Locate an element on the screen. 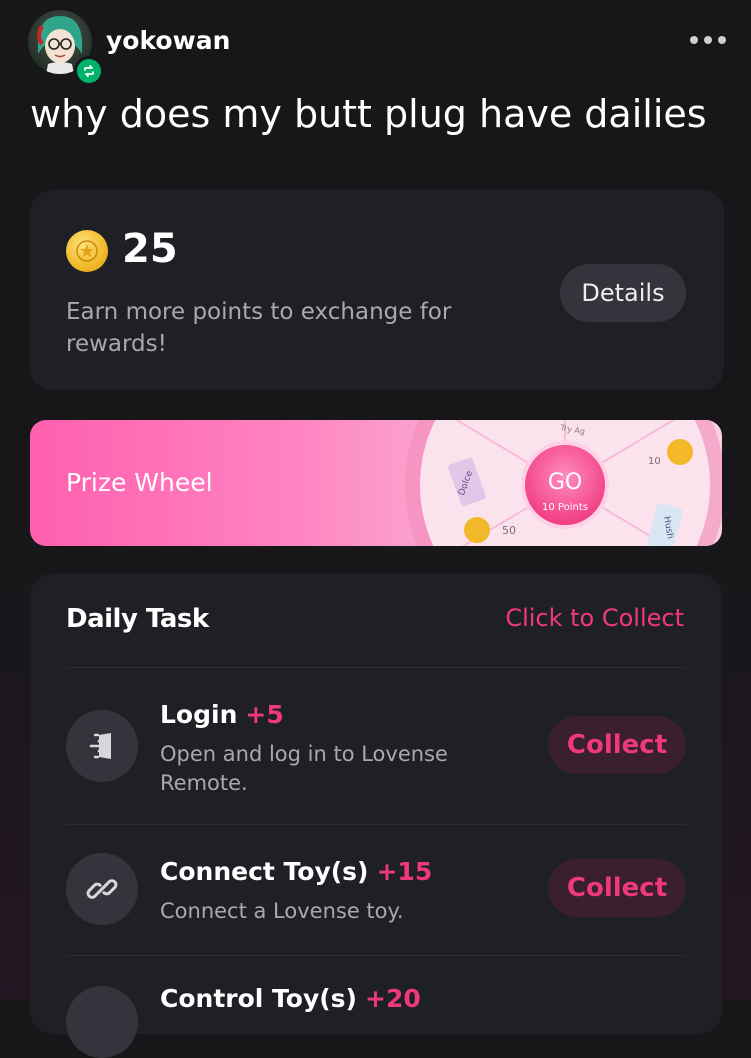  task-title: Connect Toy(s) is located at coordinates (264, 871).